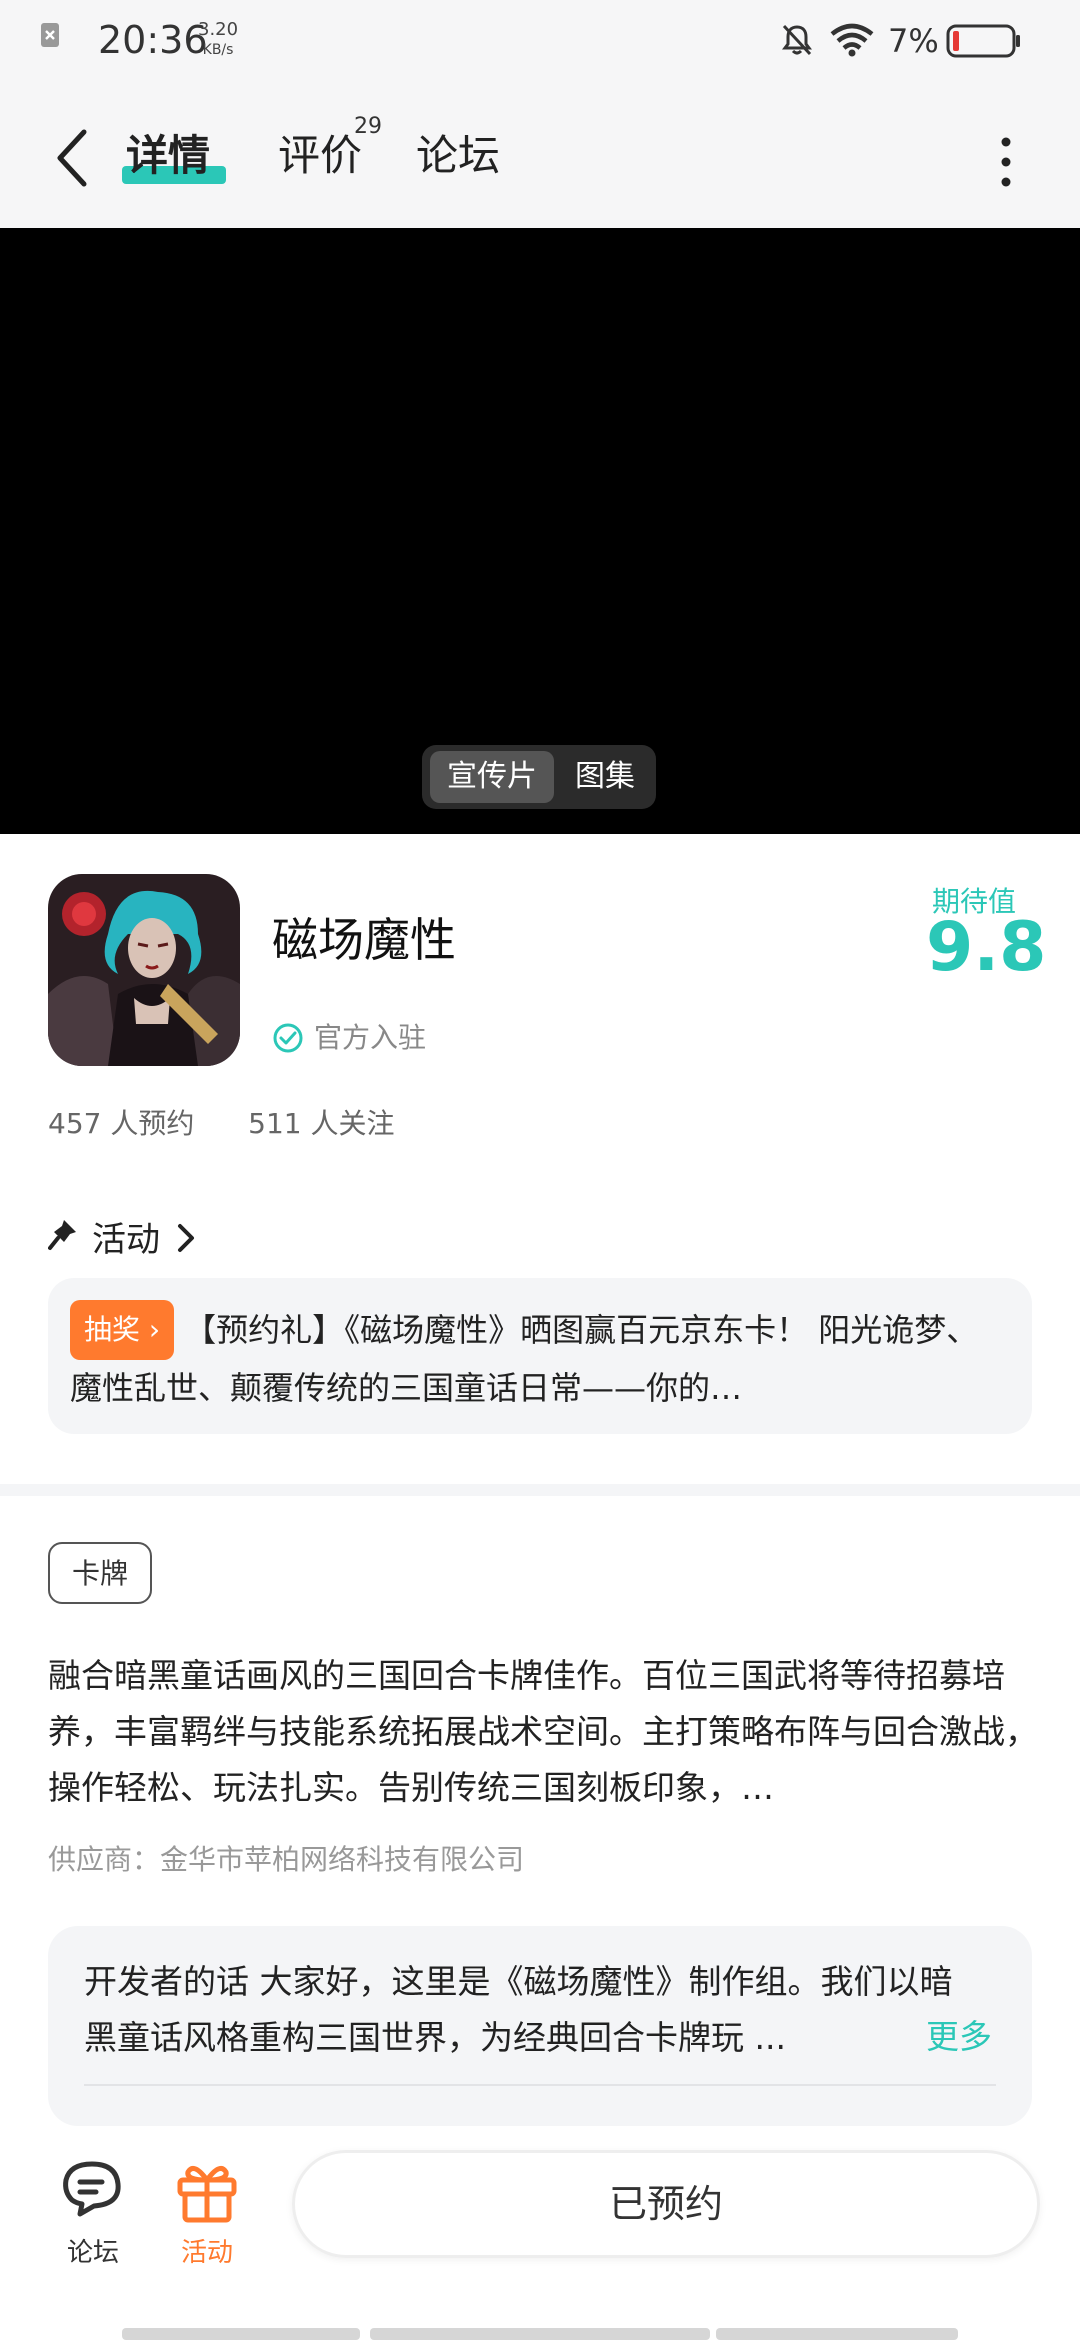 This screenshot has height=2340, width=1080. Describe the element at coordinates (852, 40) in the screenshot. I see `wifi-icon` at that location.